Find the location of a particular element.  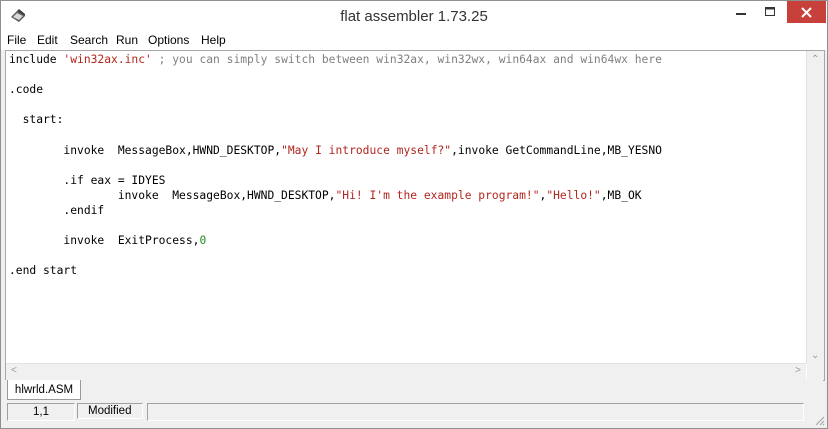

cursor-position: 1,1 is located at coordinates (41, 412).